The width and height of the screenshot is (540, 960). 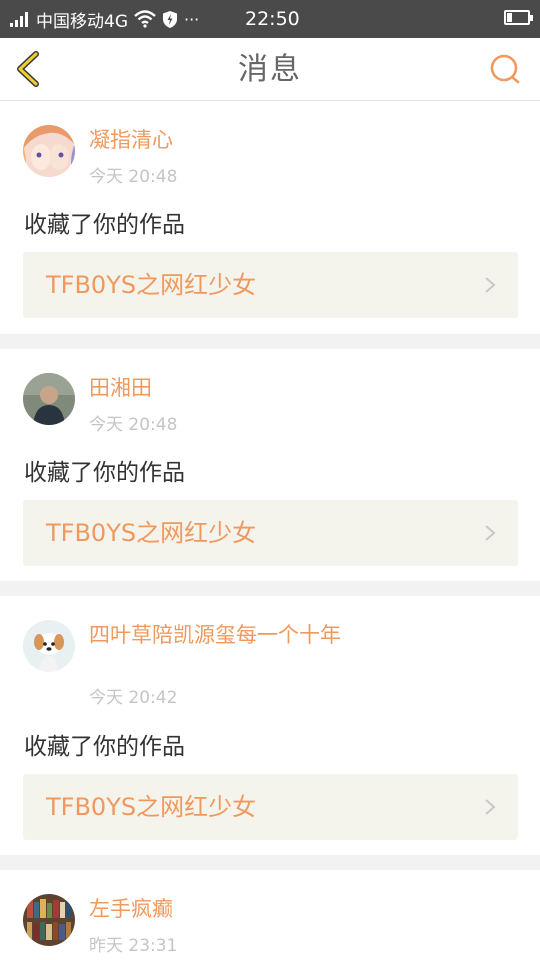 I want to click on wifi-icon, so click(x=145, y=19).